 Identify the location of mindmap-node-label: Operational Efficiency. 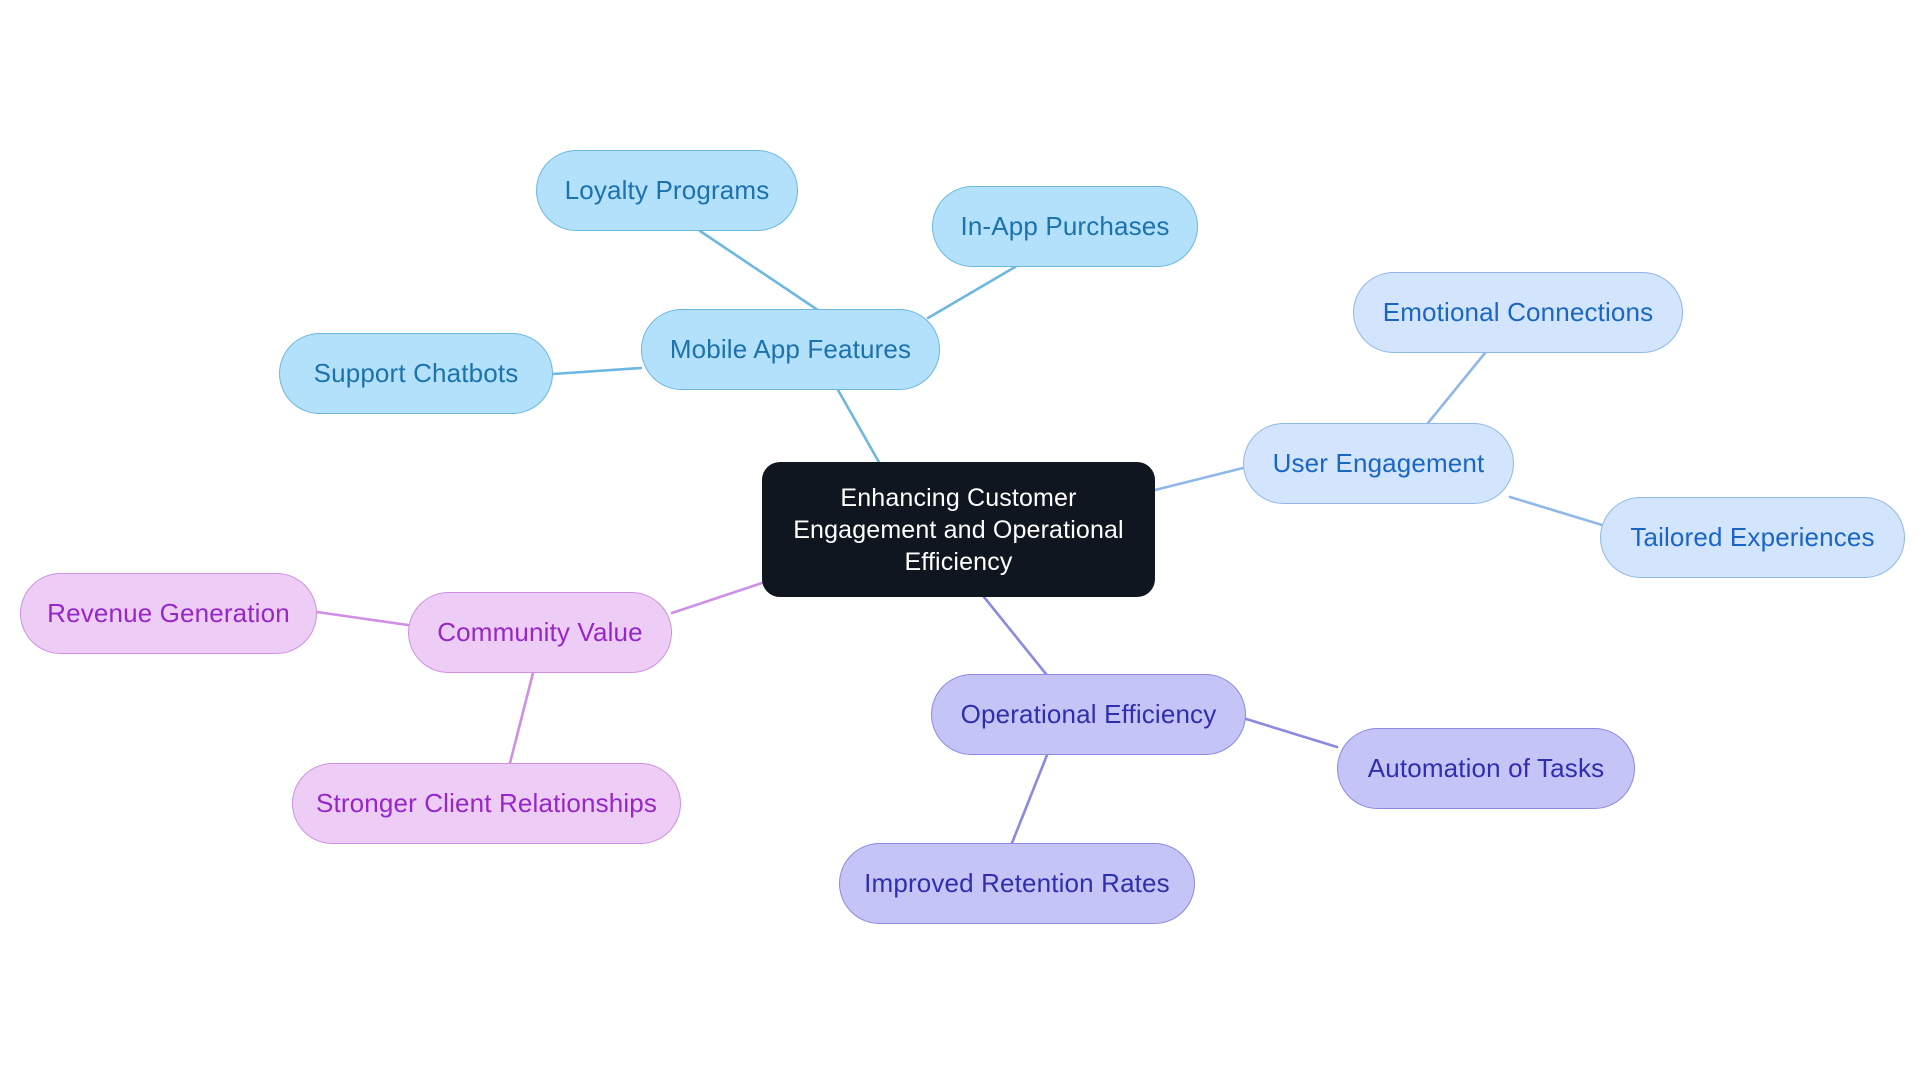
(1088, 713).